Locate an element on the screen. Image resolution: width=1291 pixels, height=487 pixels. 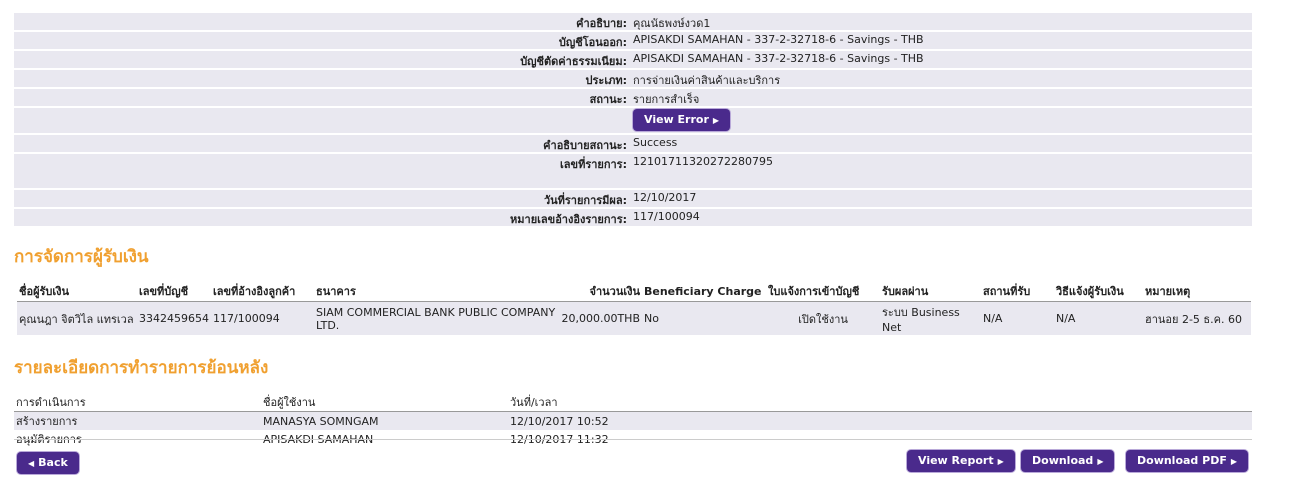
payee-advice: เปิดใช้งาน is located at coordinates (823, 318).